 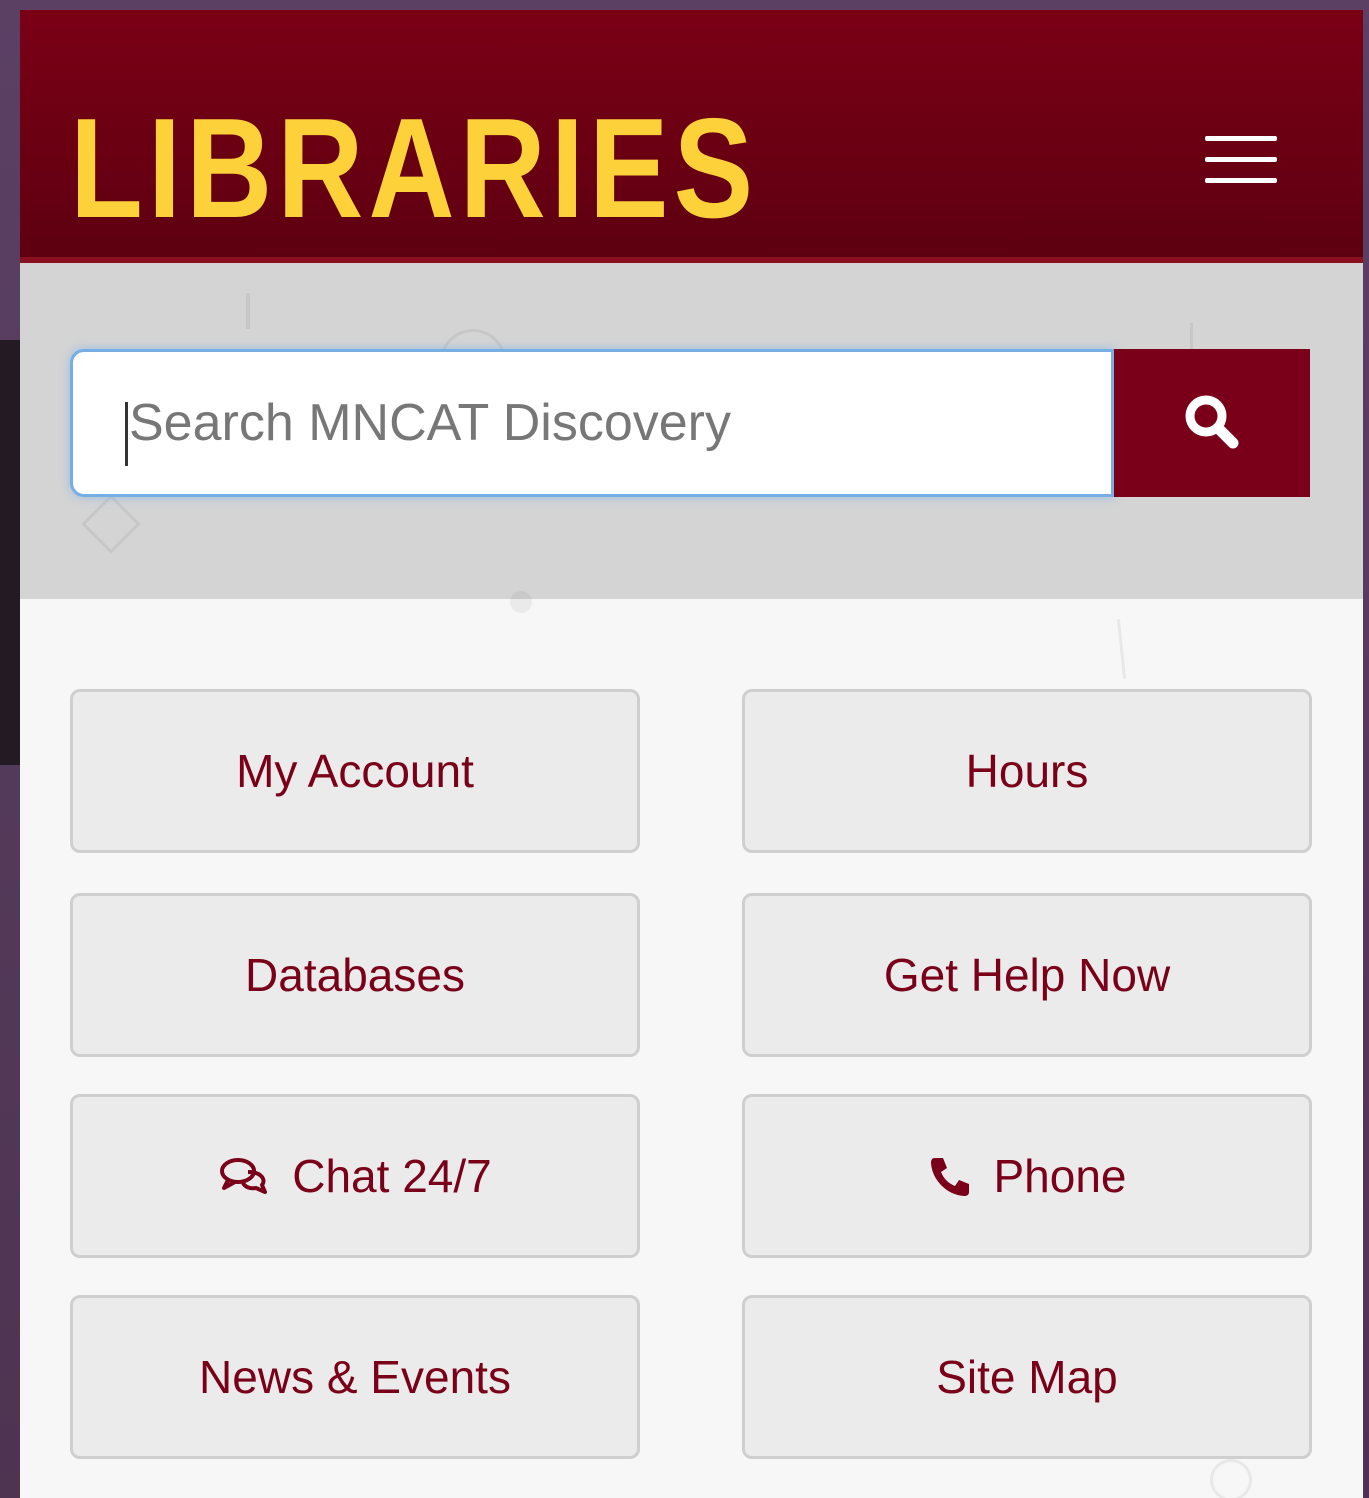 I want to click on search-icon, so click(x=1212, y=426).